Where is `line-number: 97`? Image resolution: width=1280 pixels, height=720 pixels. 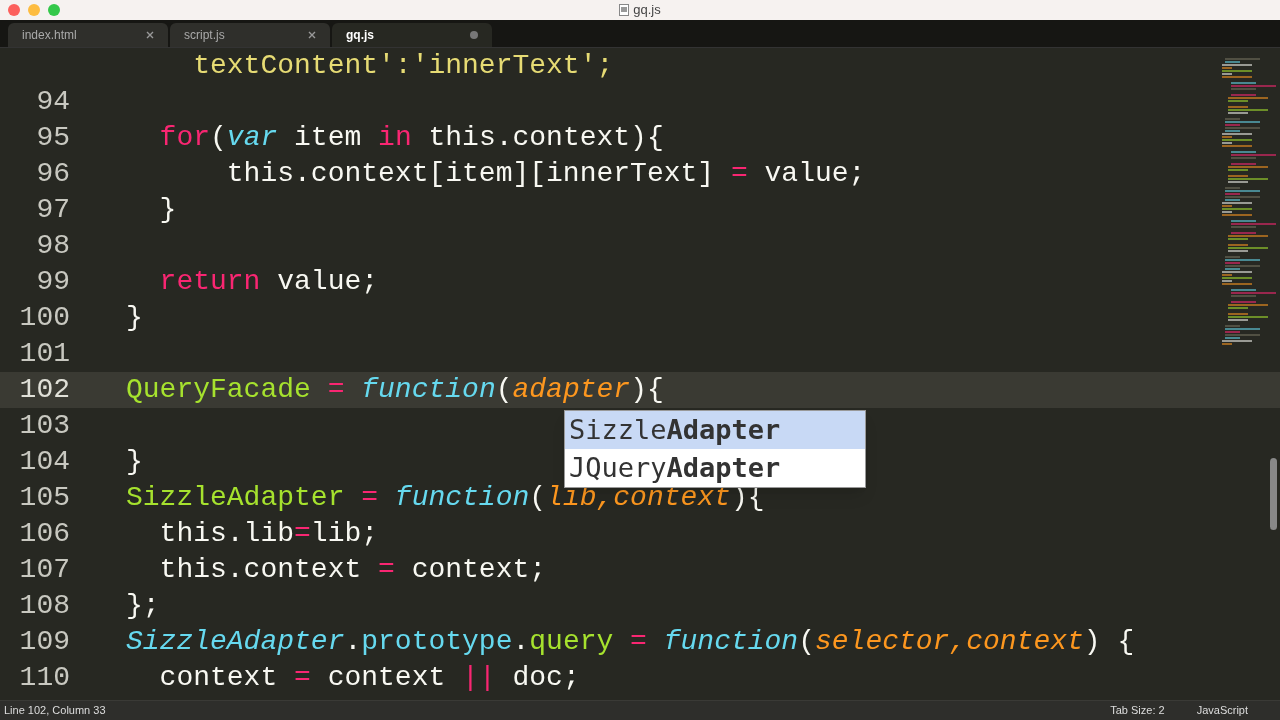
line-number: 97 is located at coordinates (53, 209).